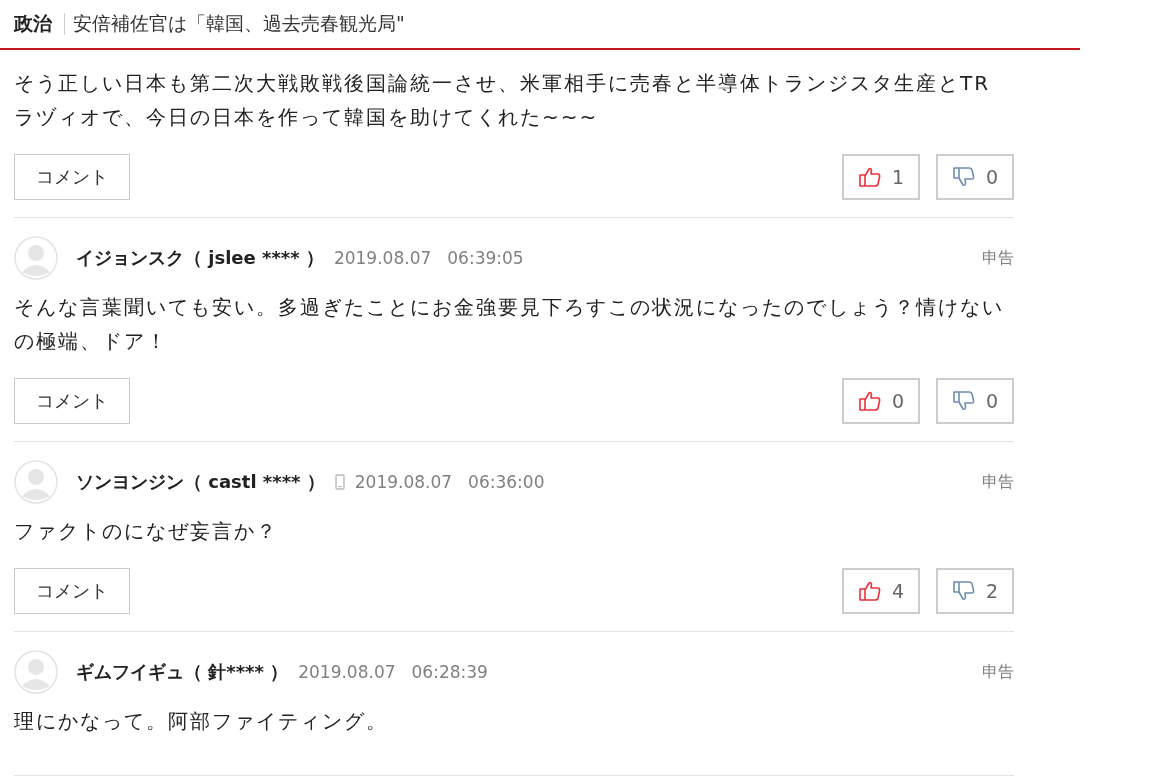  I want to click on like-button: 1, so click(881, 177).